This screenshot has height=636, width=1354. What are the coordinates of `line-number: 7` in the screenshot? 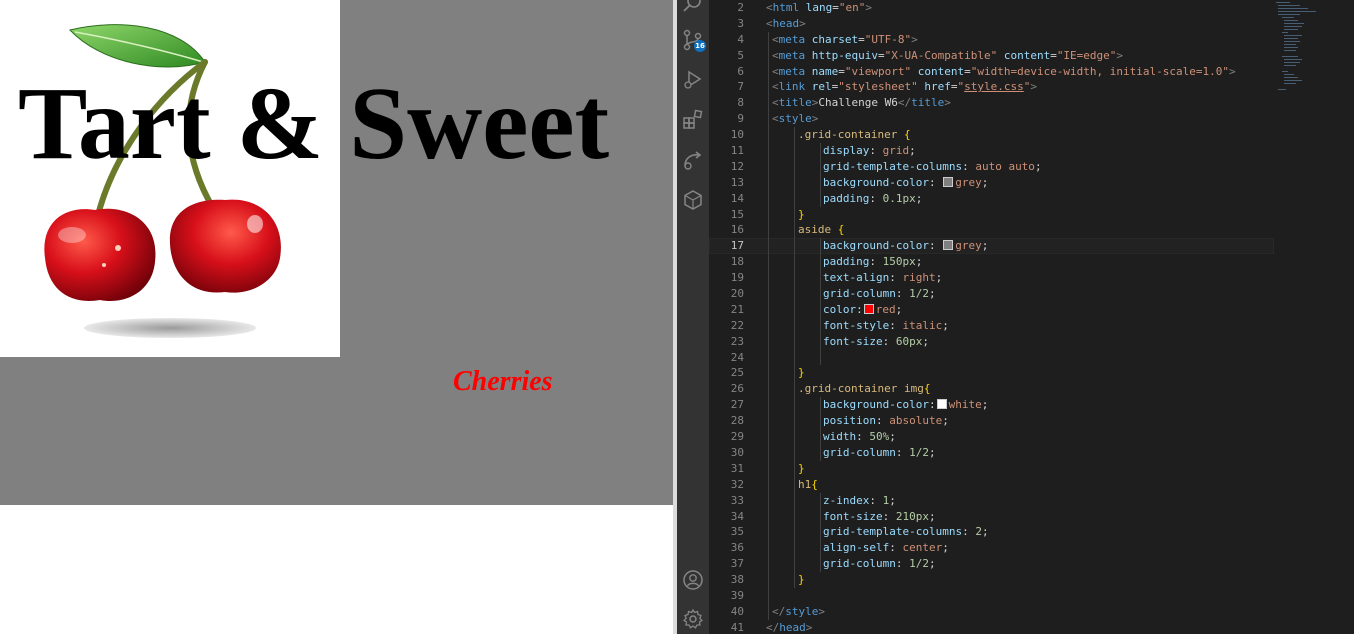 It's located at (740, 87).